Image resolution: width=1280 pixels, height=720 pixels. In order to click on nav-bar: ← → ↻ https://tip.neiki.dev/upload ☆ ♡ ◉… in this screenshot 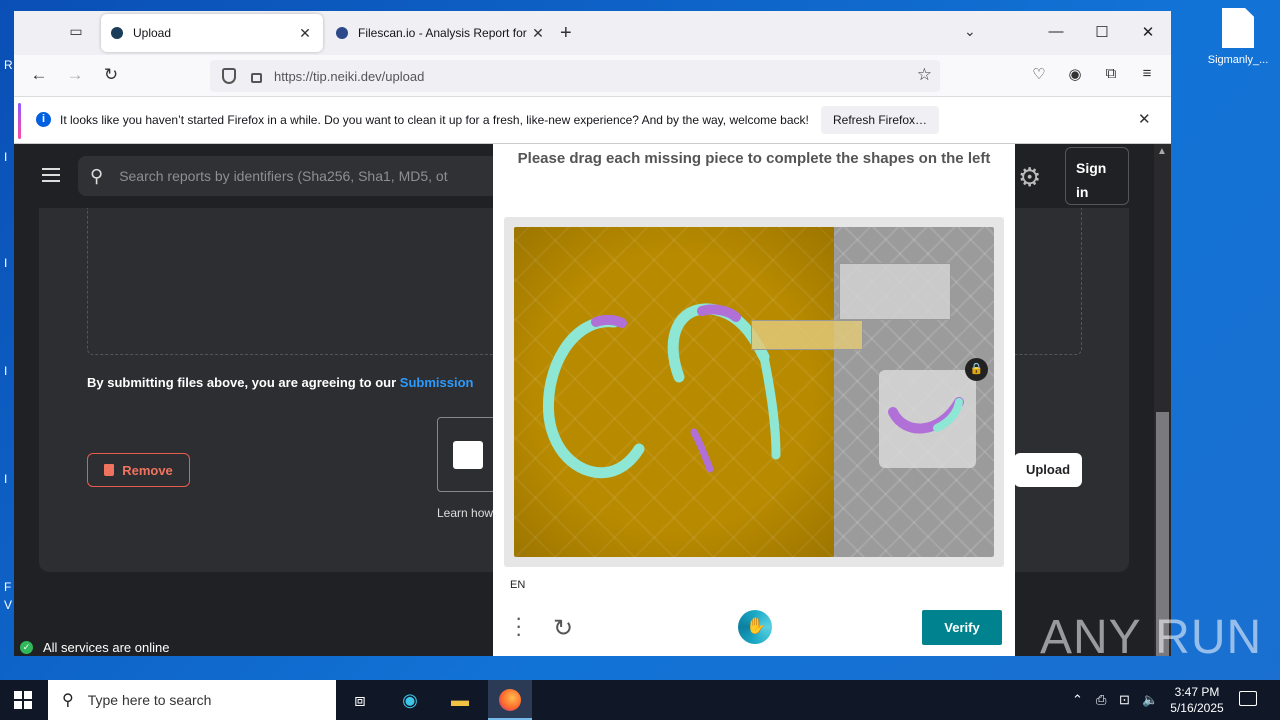, I will do `click(592, 76)`.